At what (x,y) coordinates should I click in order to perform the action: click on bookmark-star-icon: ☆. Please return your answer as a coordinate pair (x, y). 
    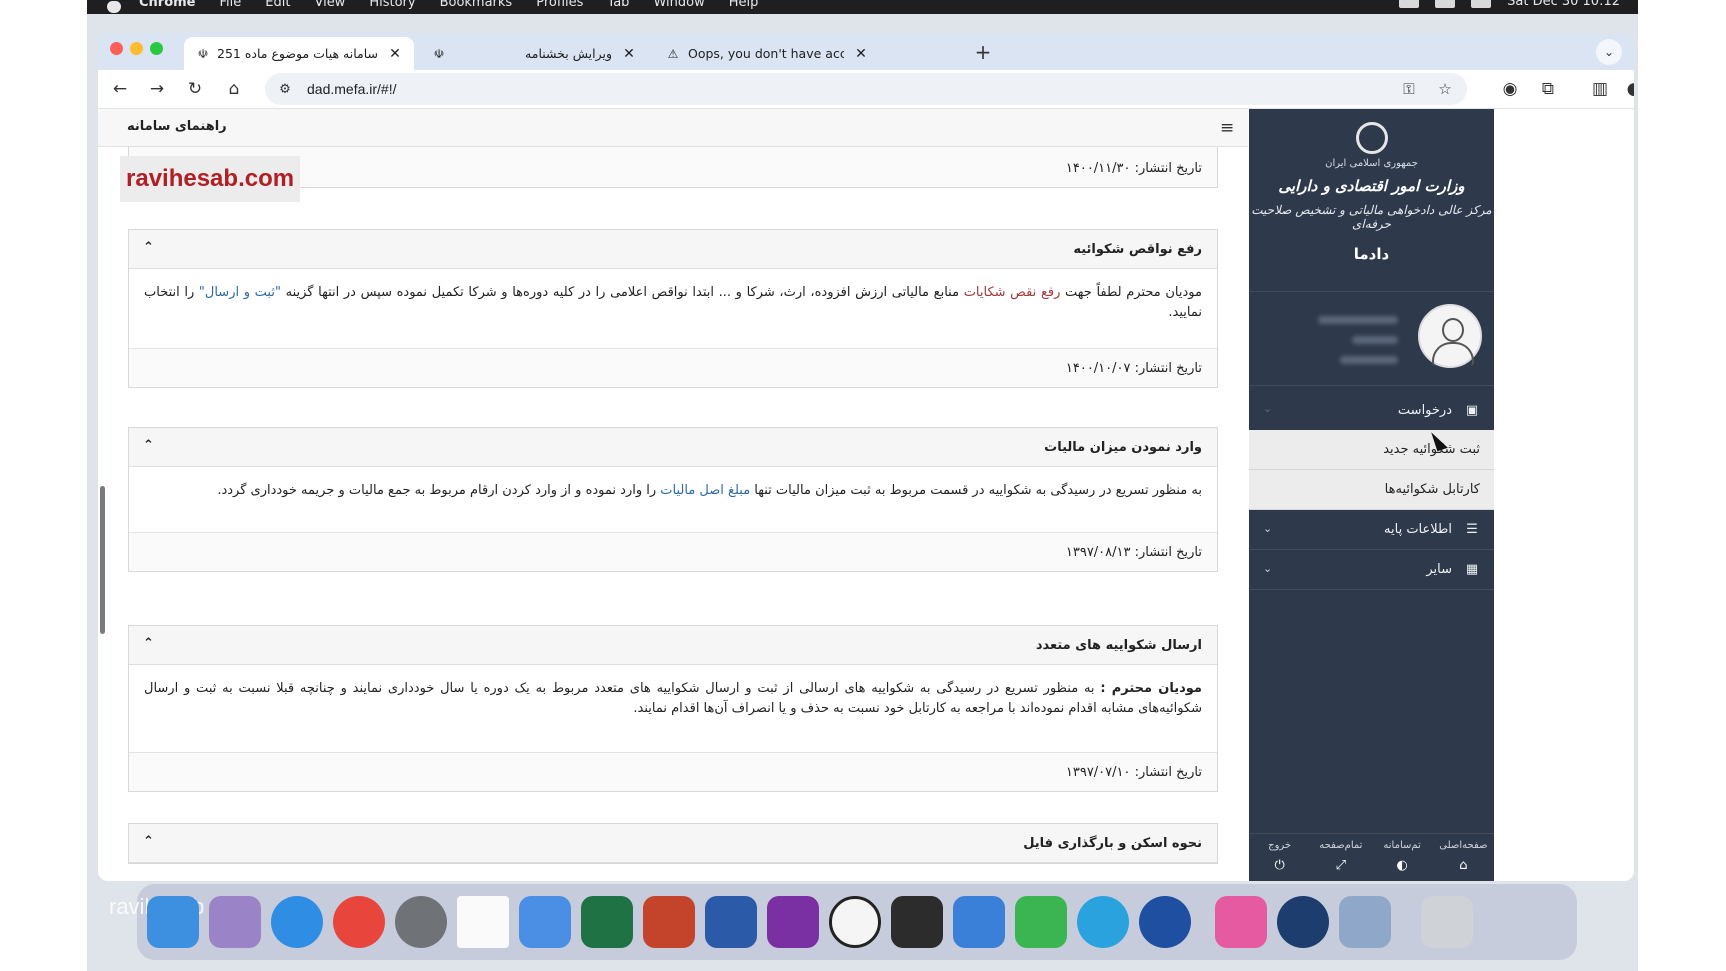
    Looking at the image, I should click on (1445, 89).